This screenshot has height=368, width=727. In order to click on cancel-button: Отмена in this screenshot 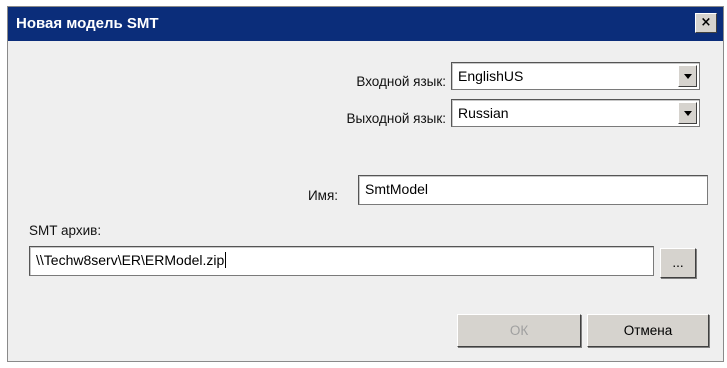, I will do `click(648, 330)`.